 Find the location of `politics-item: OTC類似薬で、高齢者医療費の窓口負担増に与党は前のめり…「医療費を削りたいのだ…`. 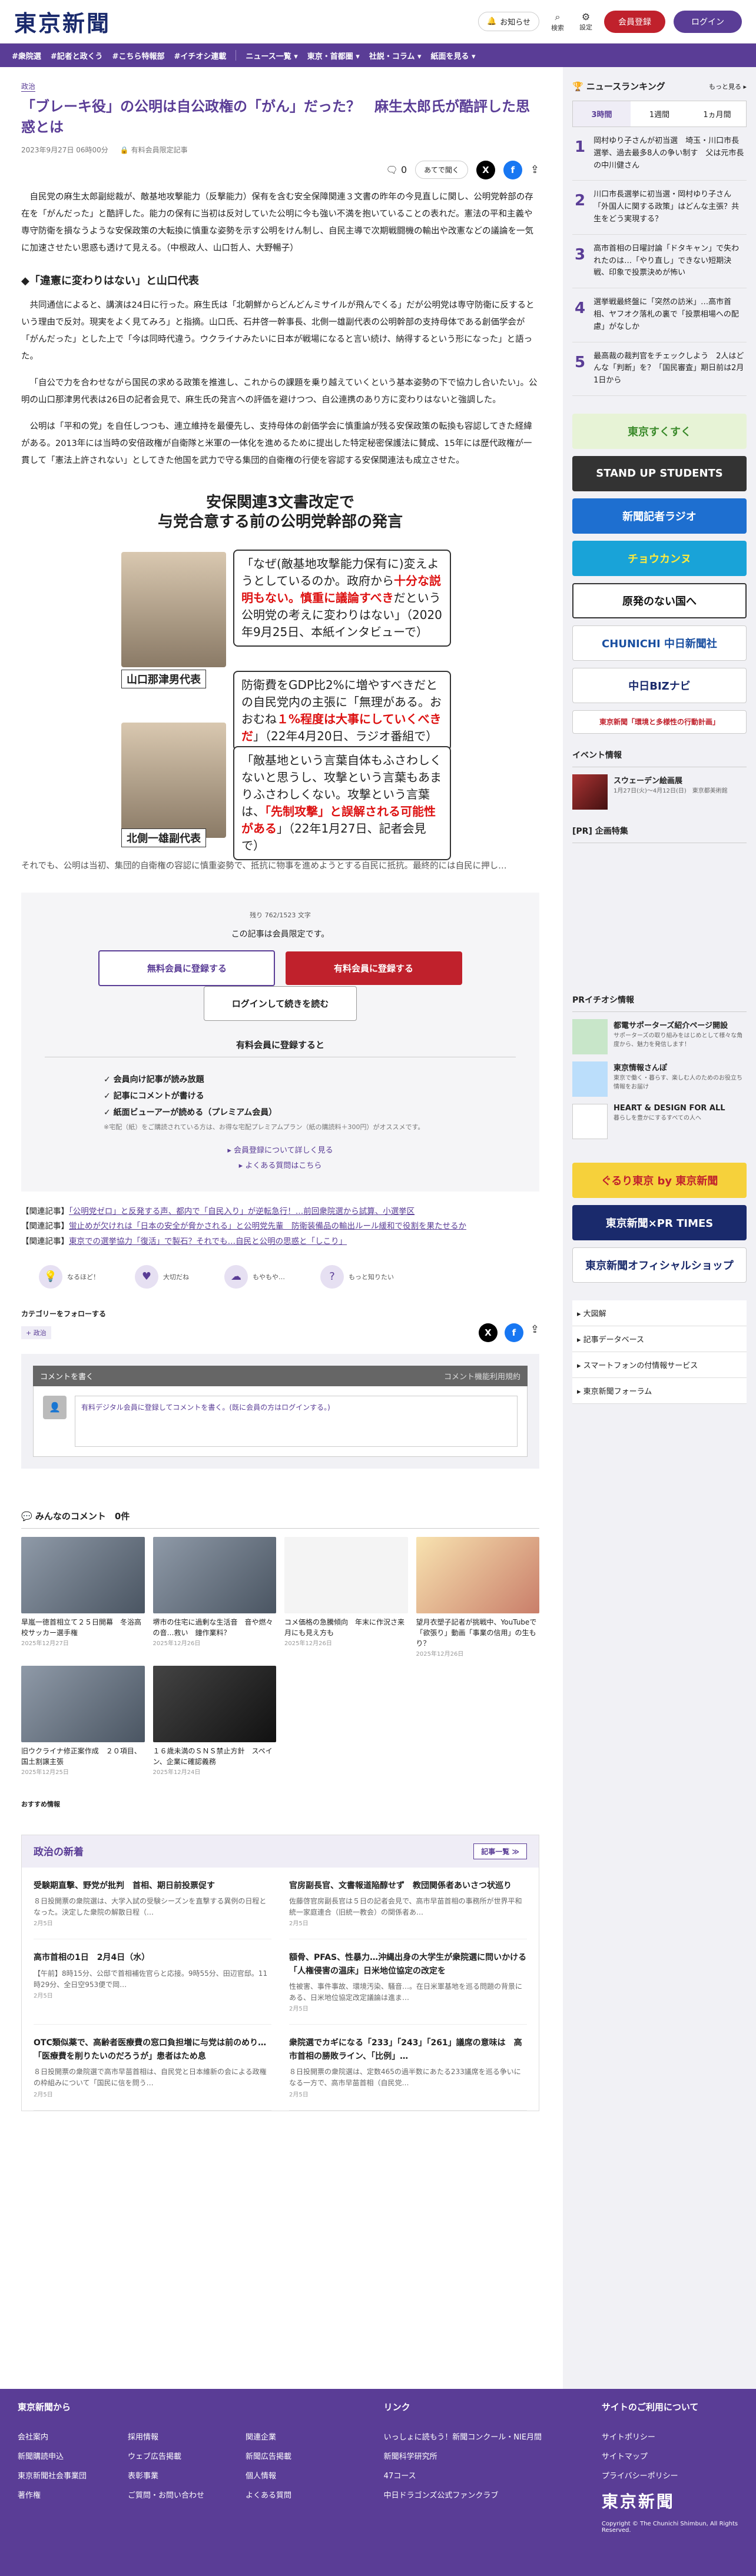

politics-item: OTC類似薬で、高齢者医療費の窓口負担増に与党は前のめり…「医療費を削りたいのだ… is located at coordinates (152, 2068).